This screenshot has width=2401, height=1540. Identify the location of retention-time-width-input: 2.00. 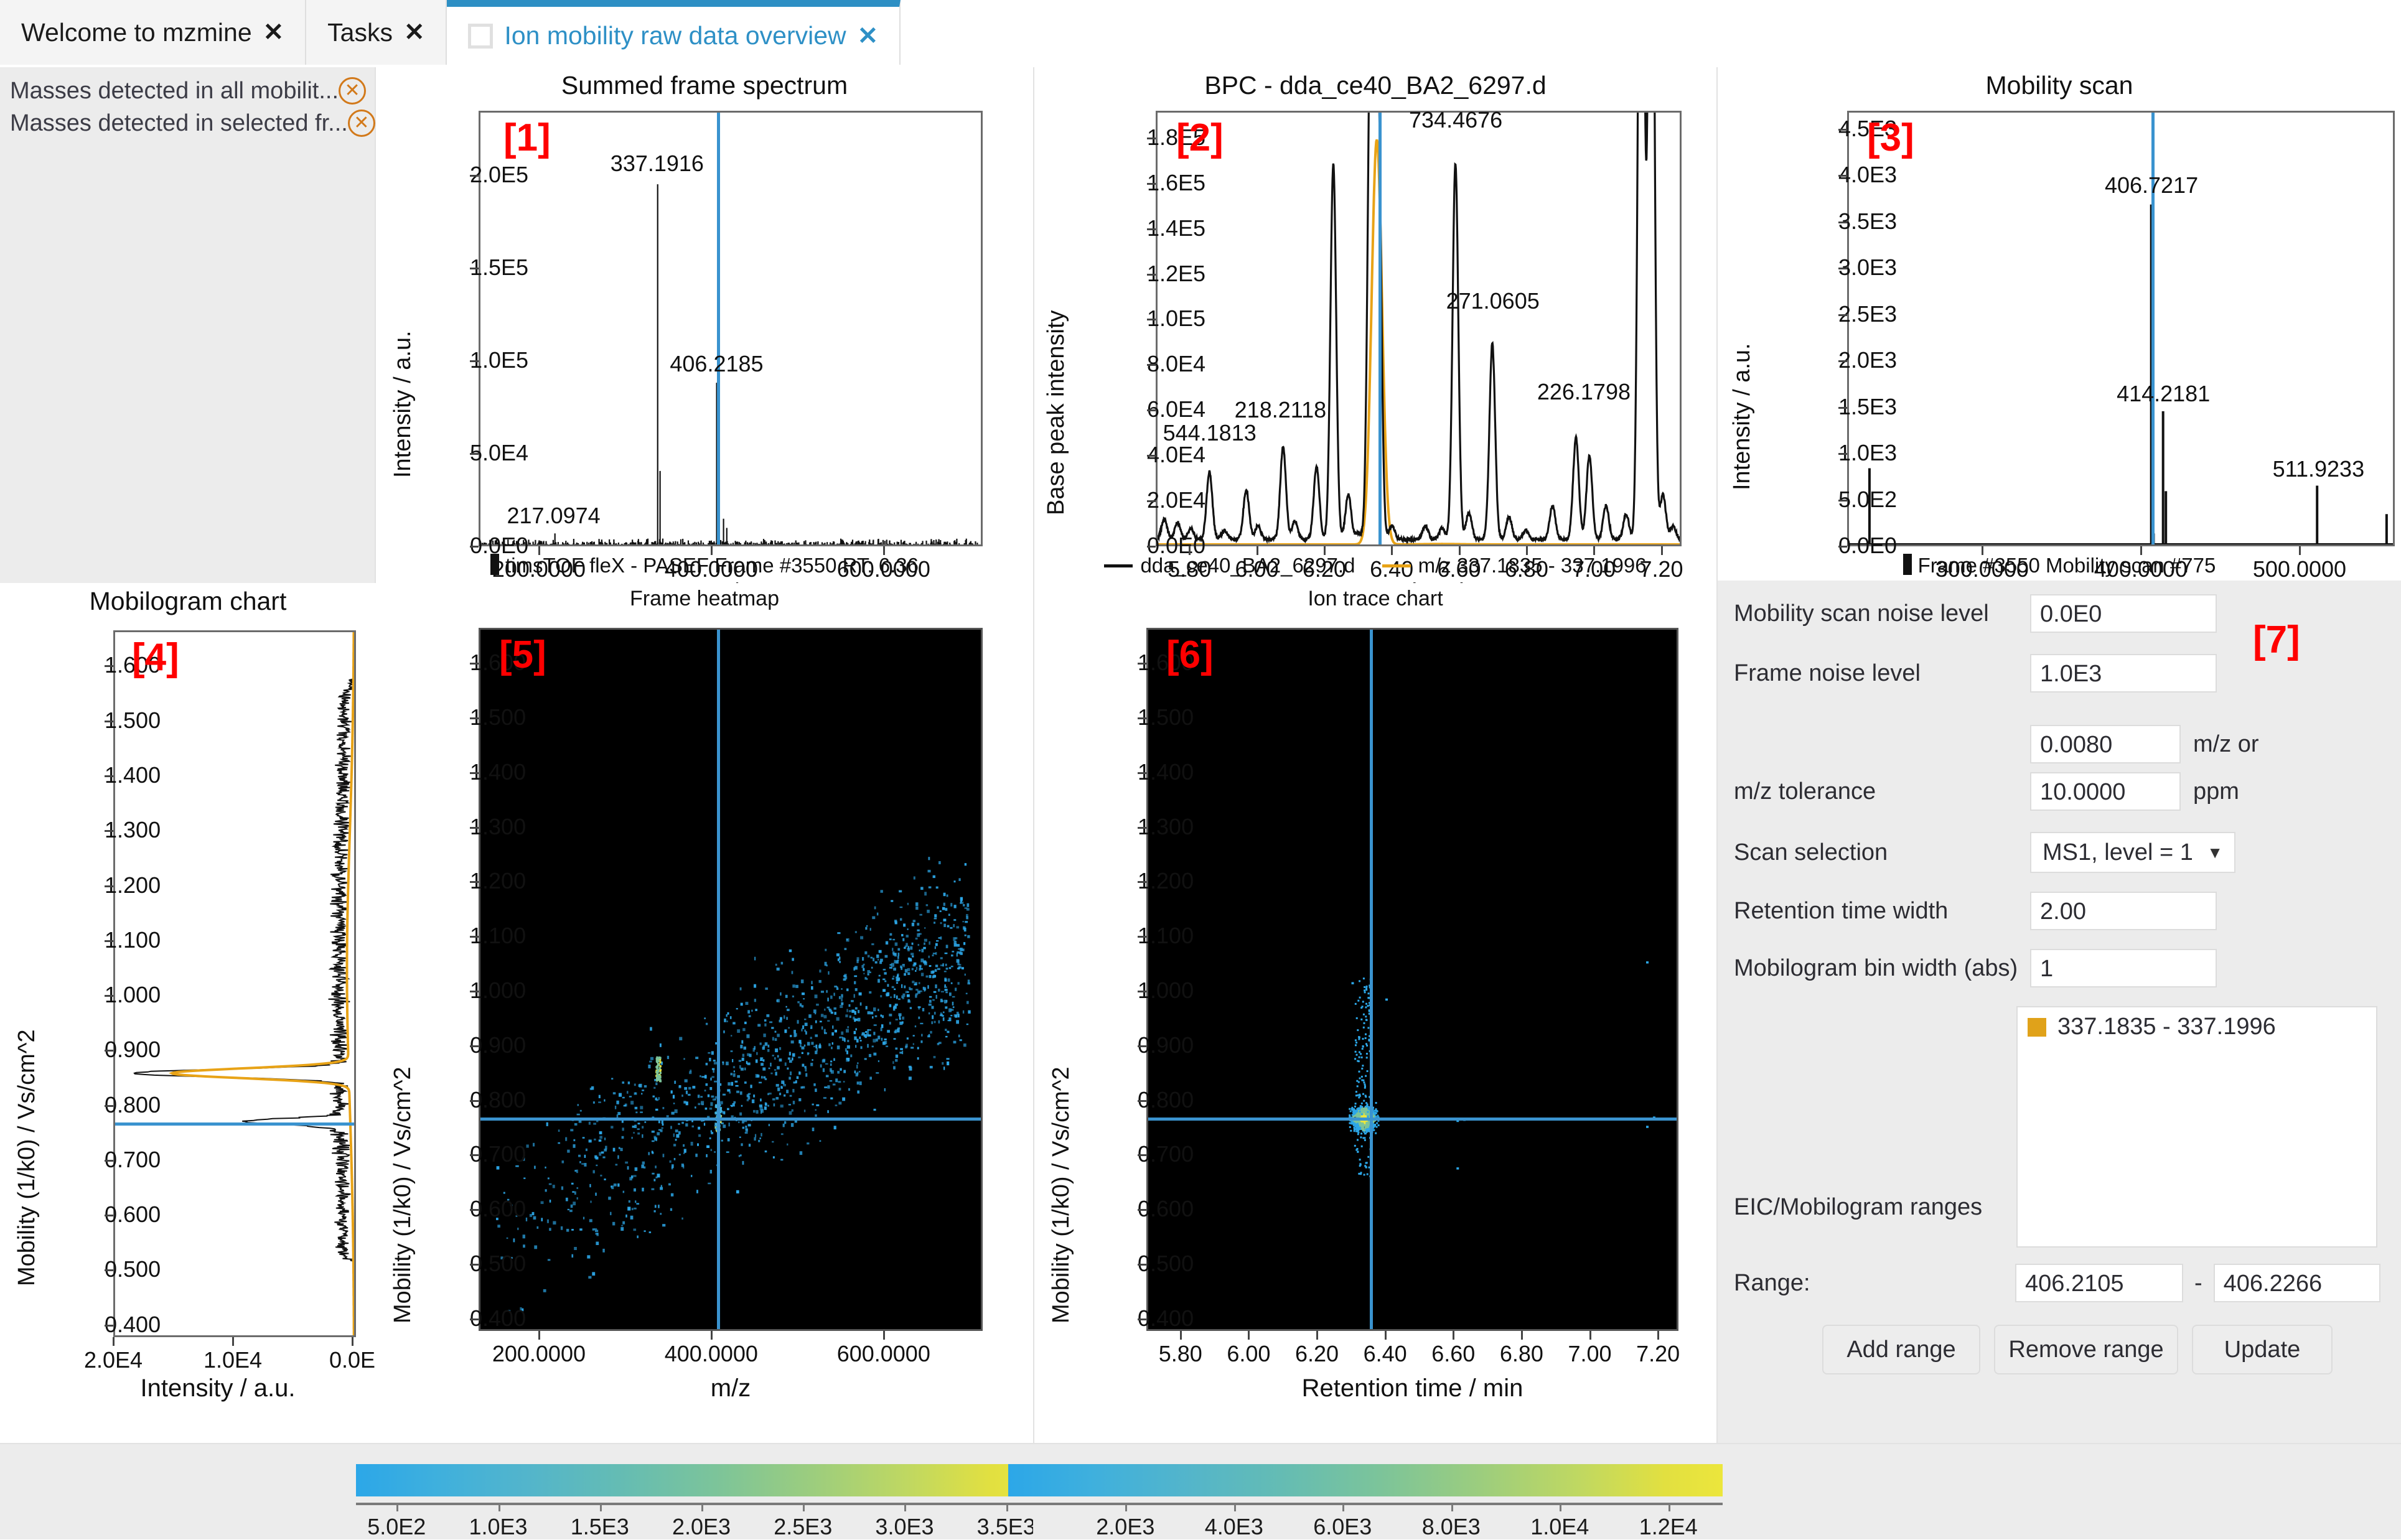
(2123, 911).